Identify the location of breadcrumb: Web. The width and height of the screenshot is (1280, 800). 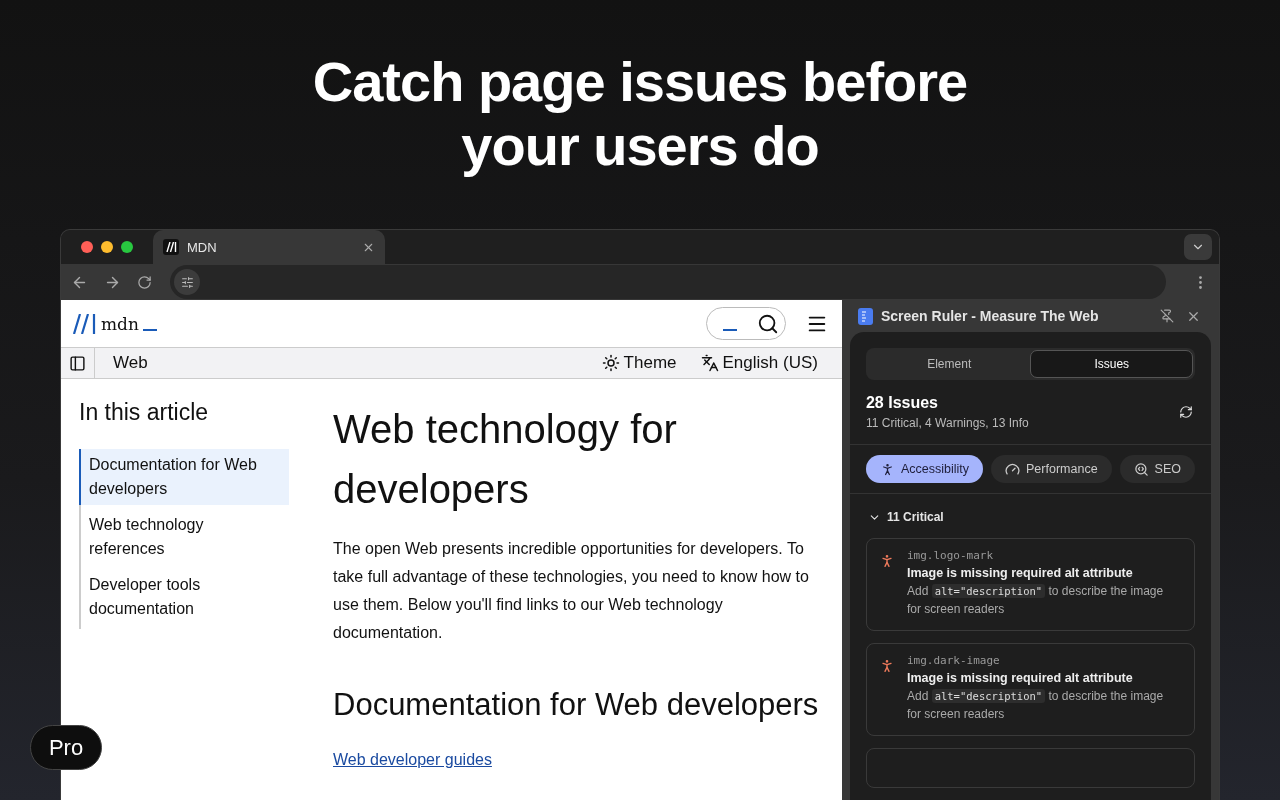
(357, 363).